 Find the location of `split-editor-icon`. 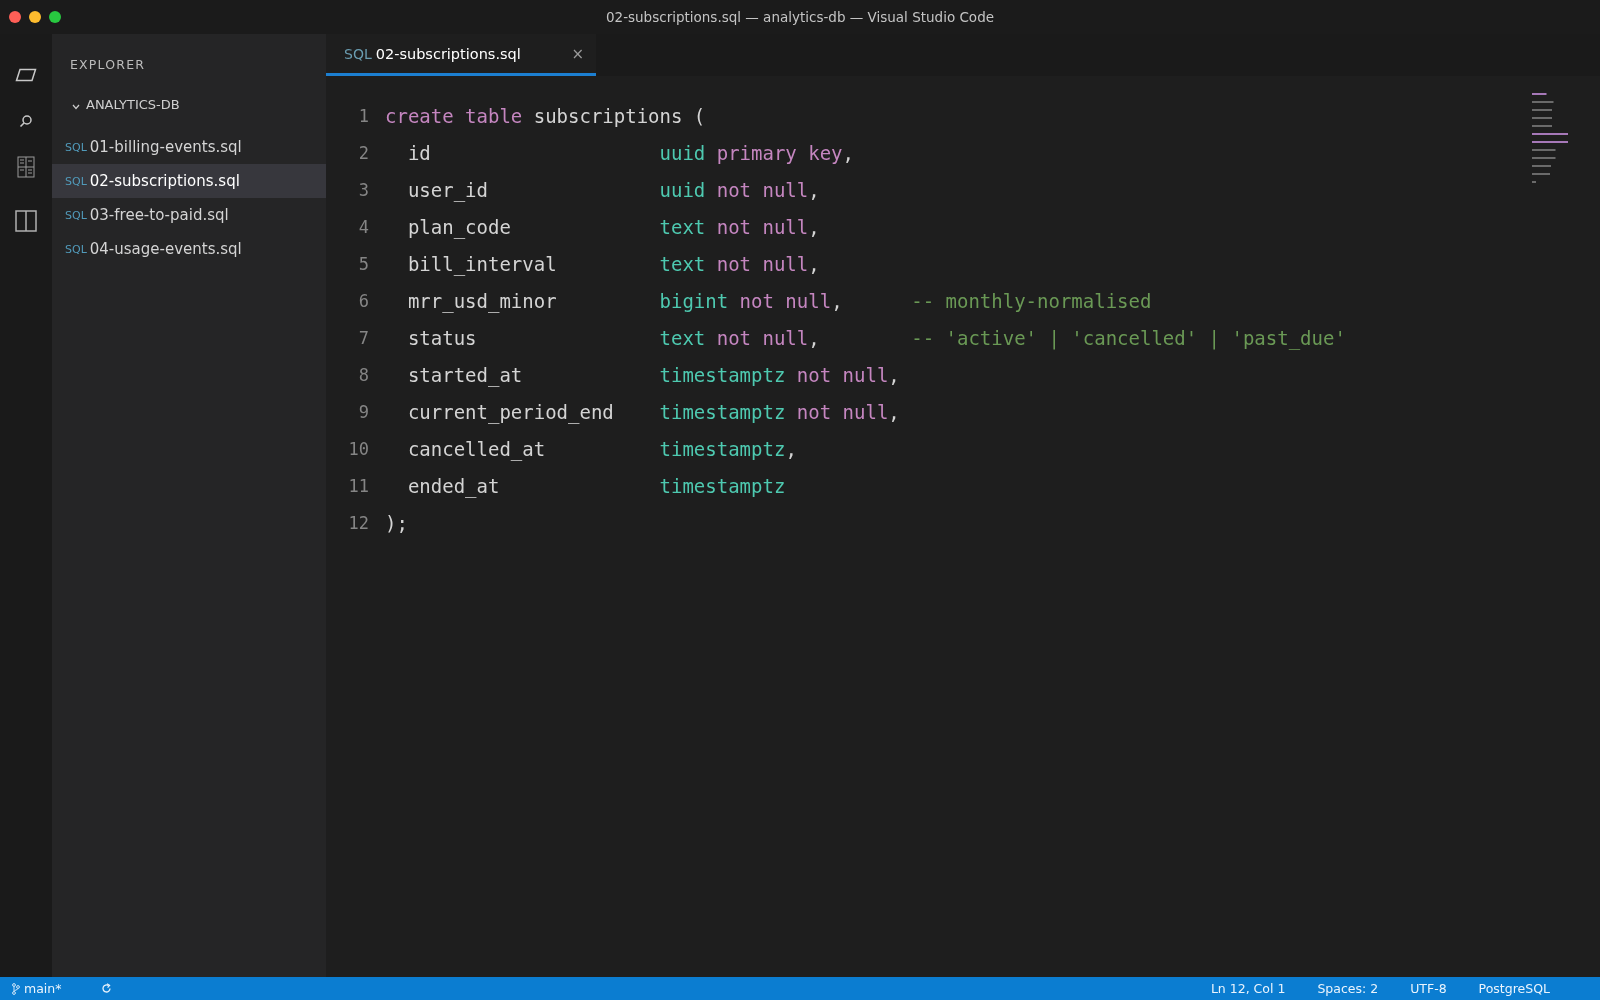

split-editor-icon is located at coordinates (26, 221).